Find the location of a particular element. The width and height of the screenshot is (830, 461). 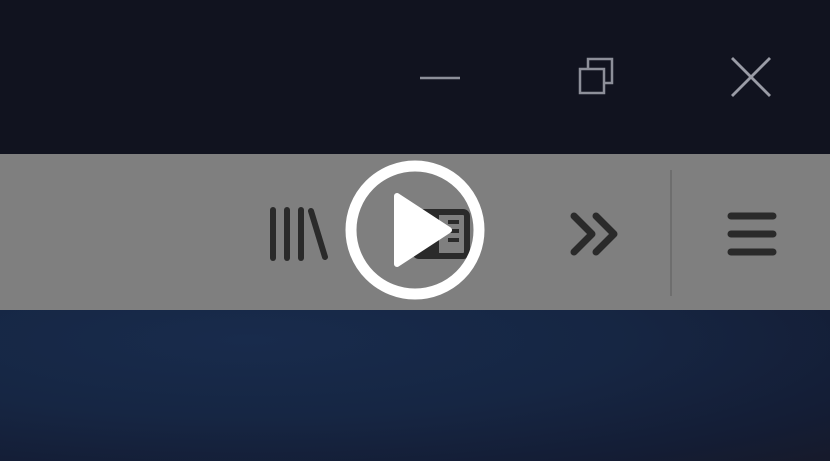

overflow-menu-button is located at coordinates (594, 234).